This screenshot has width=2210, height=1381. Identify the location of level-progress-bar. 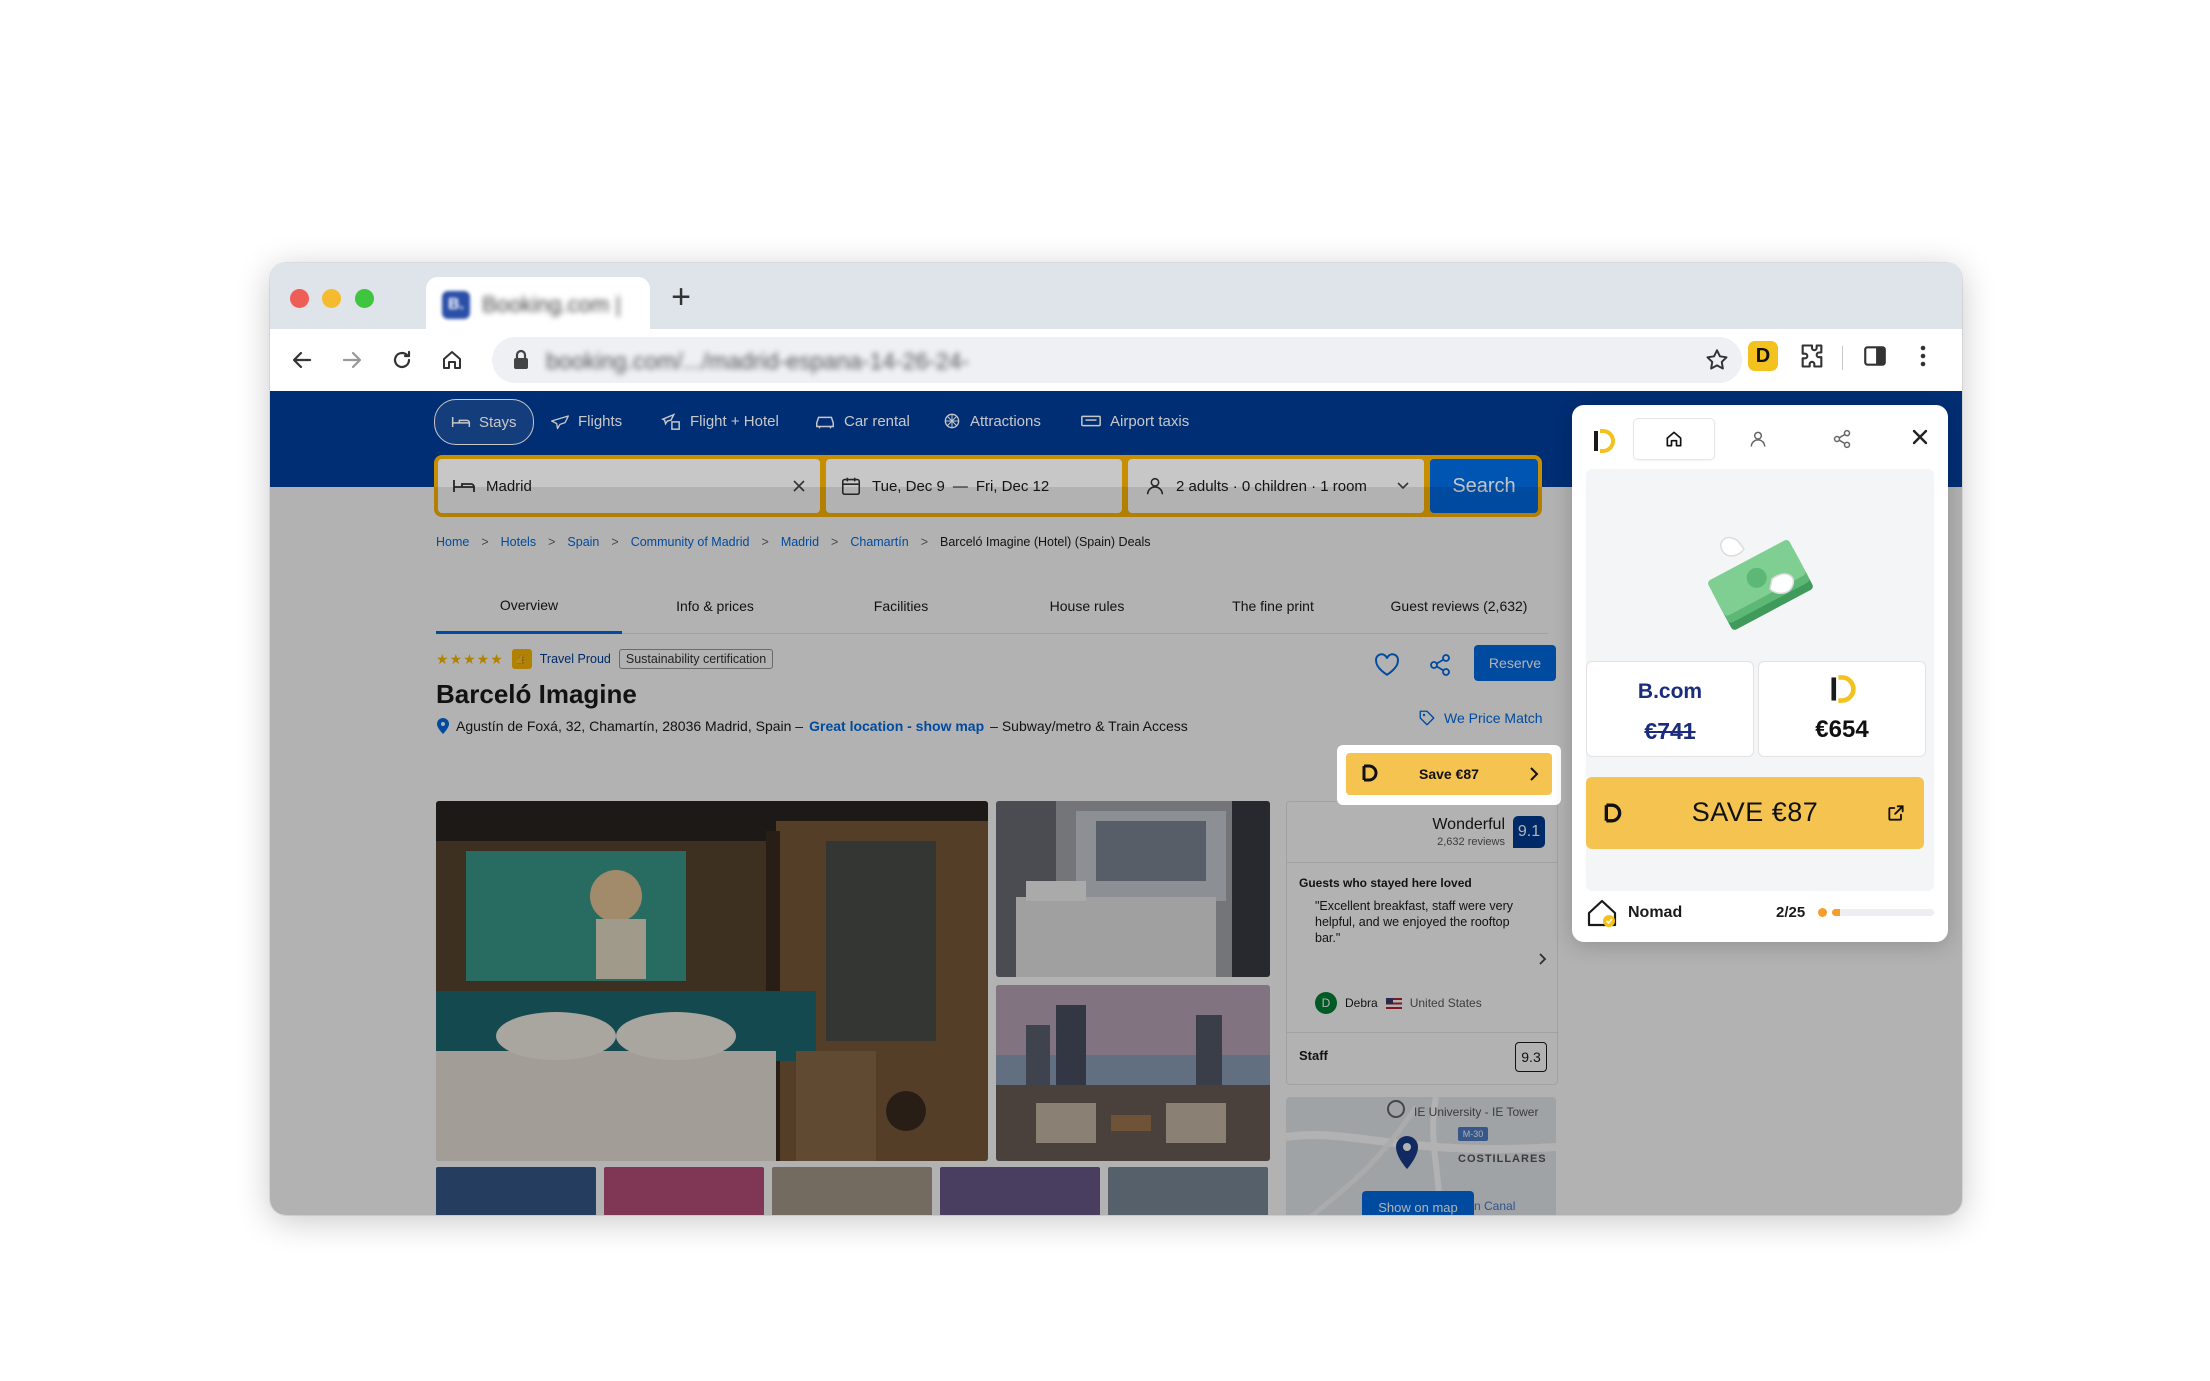
(1883, 912).